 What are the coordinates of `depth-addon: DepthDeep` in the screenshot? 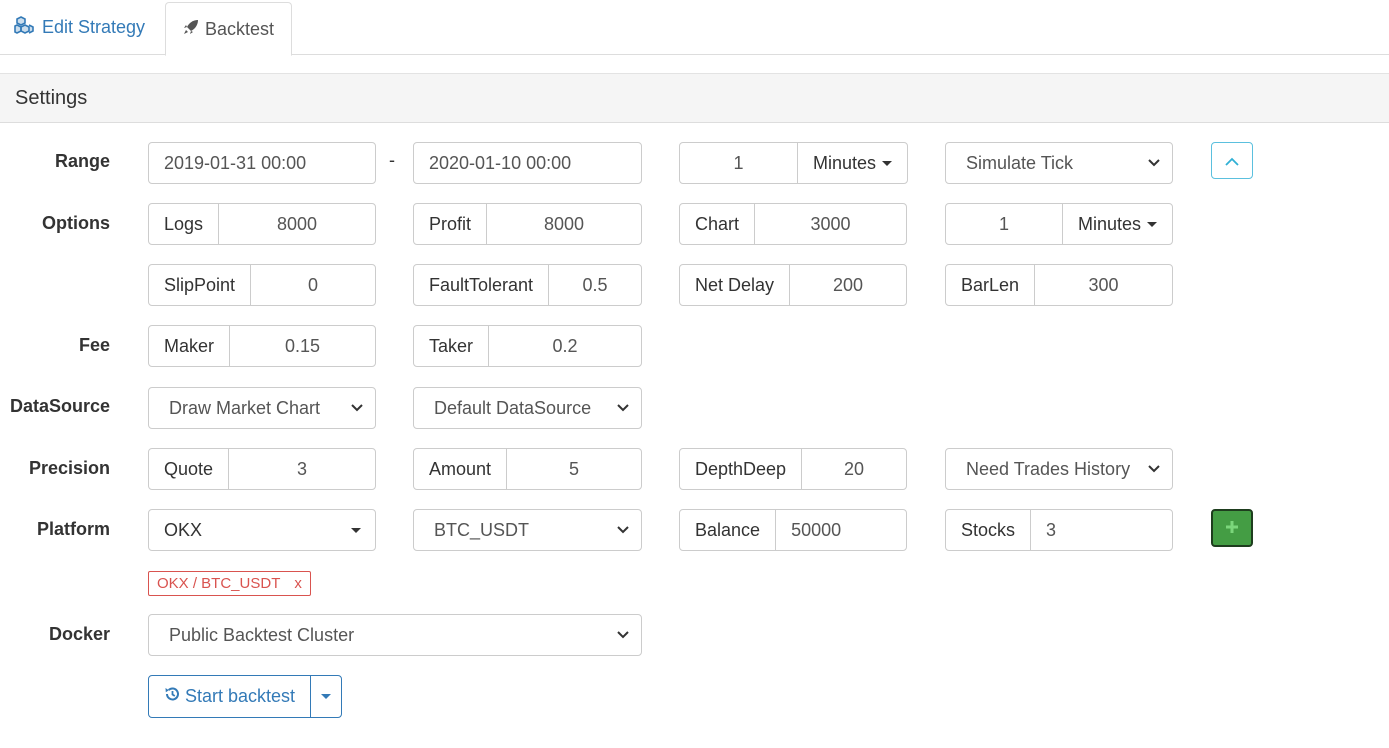 It's located at (741, 469).